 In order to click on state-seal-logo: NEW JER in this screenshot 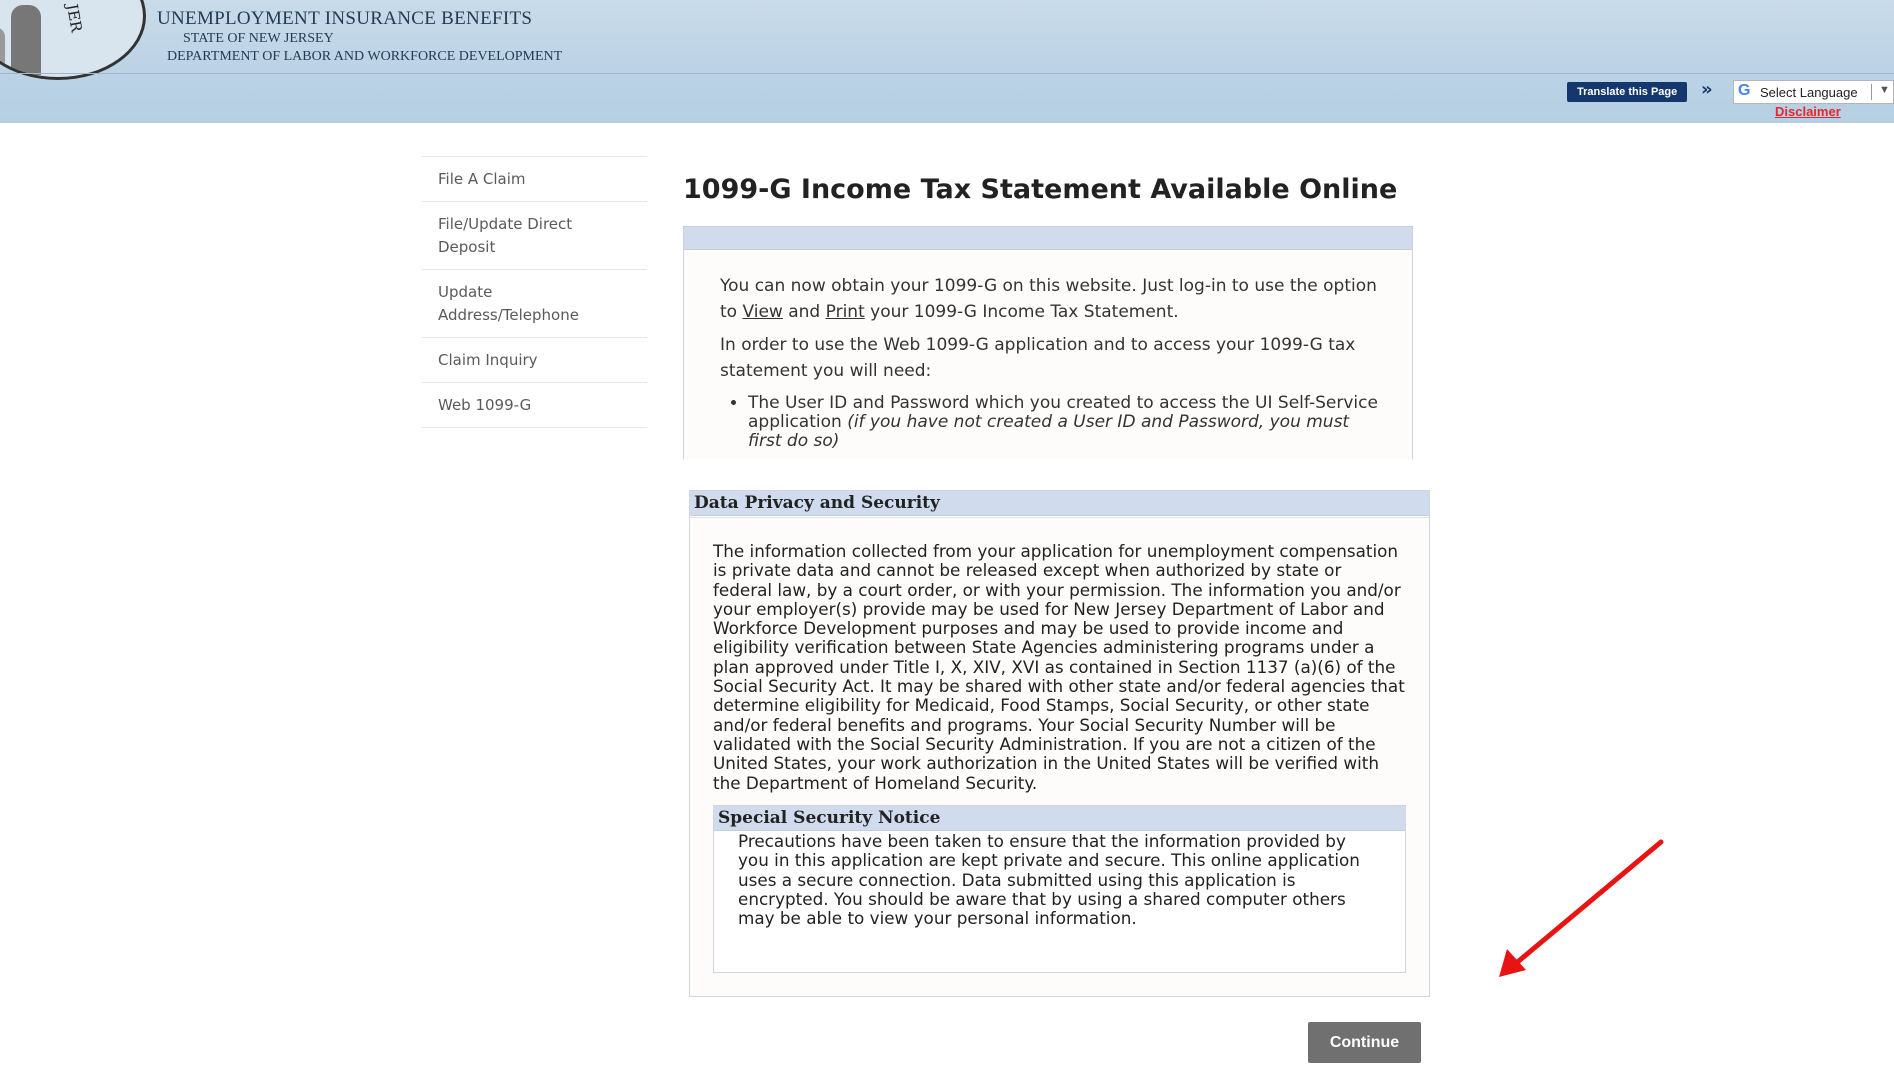, I will do `click(73, 40)`.